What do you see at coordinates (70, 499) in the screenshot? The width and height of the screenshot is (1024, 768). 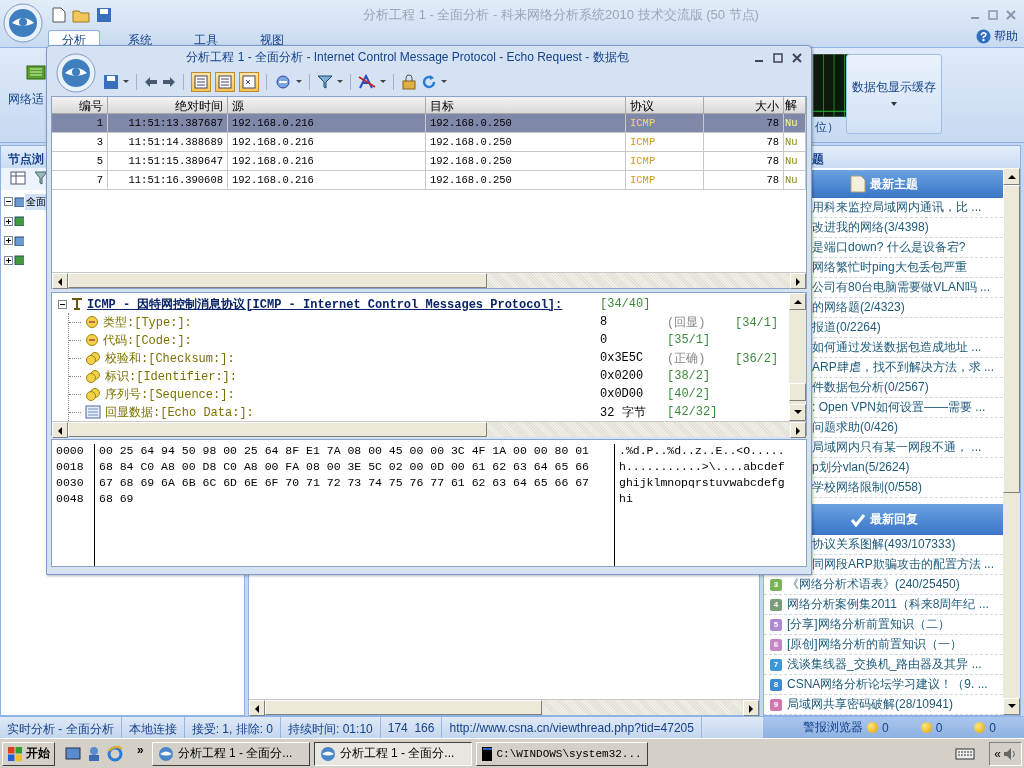 I see `hex-offset: 0048` at bounding box center [70, 499].